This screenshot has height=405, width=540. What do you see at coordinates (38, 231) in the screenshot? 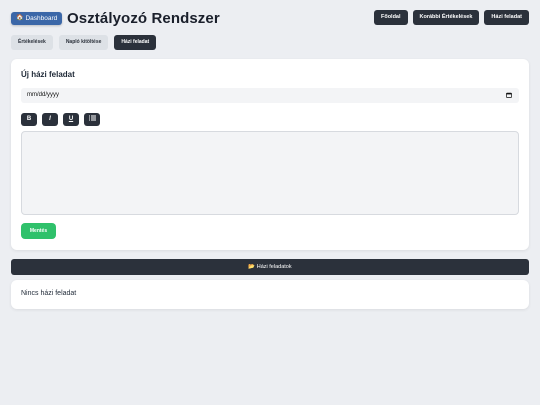
I see `save-button: Mentés` at bounding box center [38, 231].